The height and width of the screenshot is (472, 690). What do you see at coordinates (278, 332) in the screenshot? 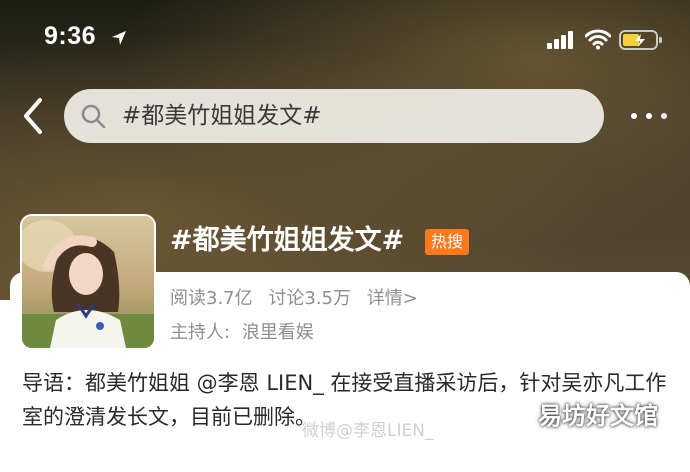
I see `host-name: 浪里看娱` at bounding box center [278, 332].